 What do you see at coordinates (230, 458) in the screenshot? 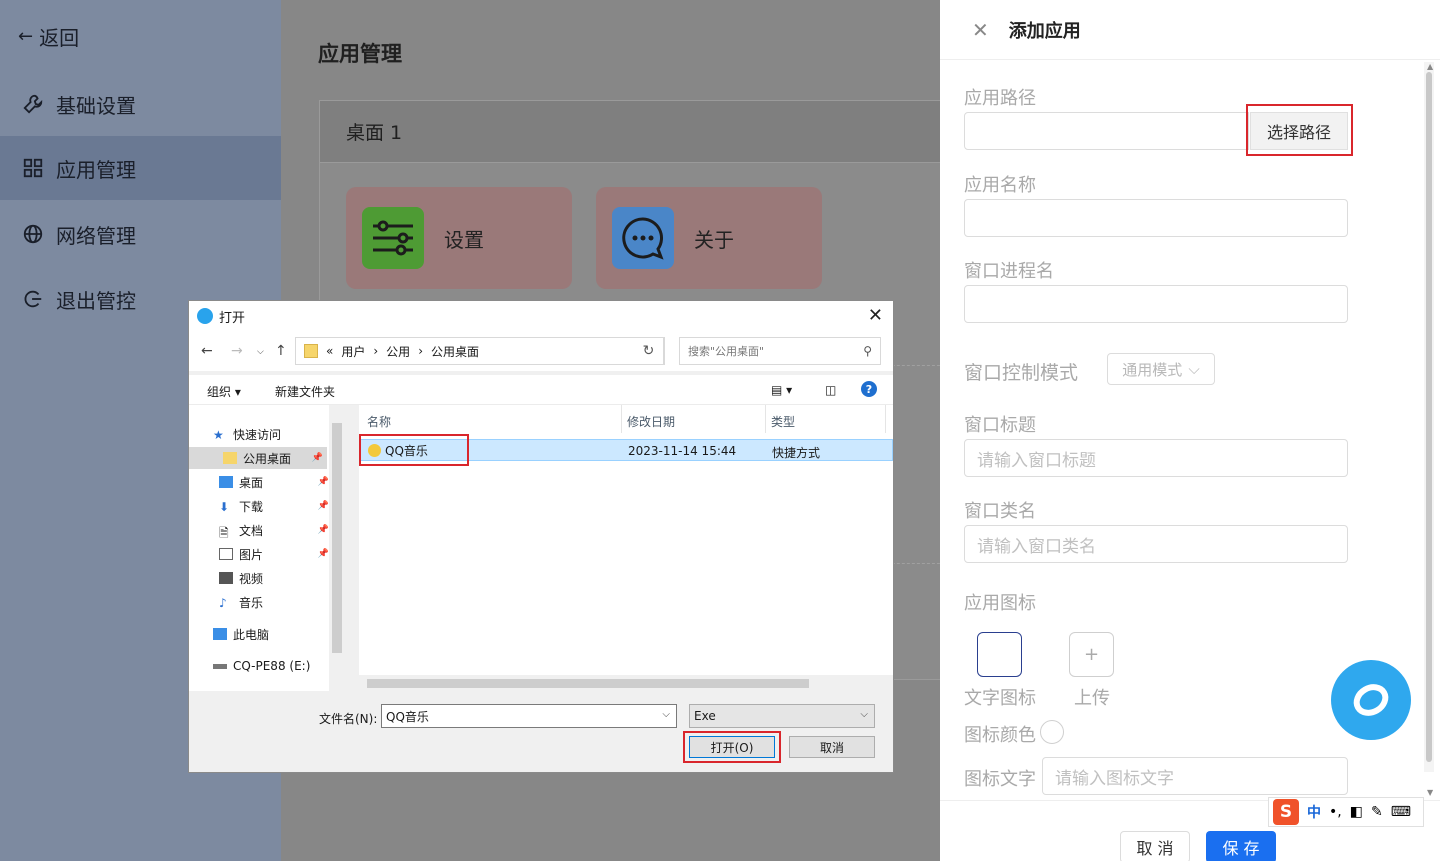
I see `folder-icon` at bounding box center [230, 458].